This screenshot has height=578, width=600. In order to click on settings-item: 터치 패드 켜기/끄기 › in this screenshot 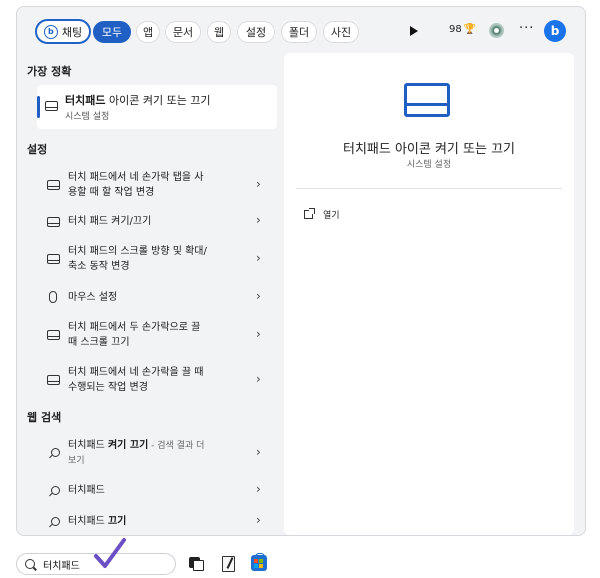, I will do `click(157, 222)`.